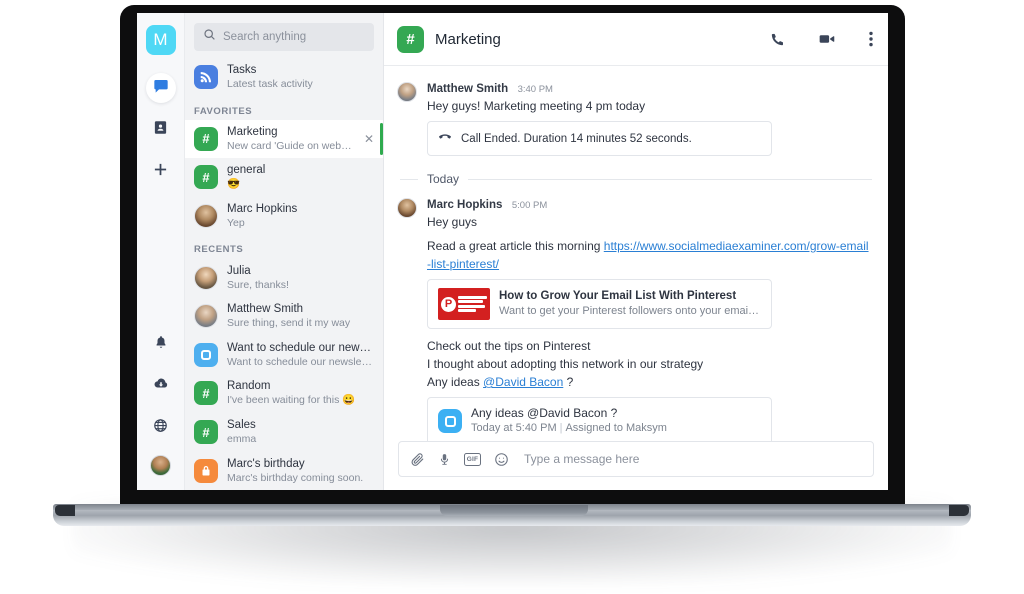 The width and height of the screenshot is (1024, 594). I want to click on rail-item-contacts, so click(161, 130).